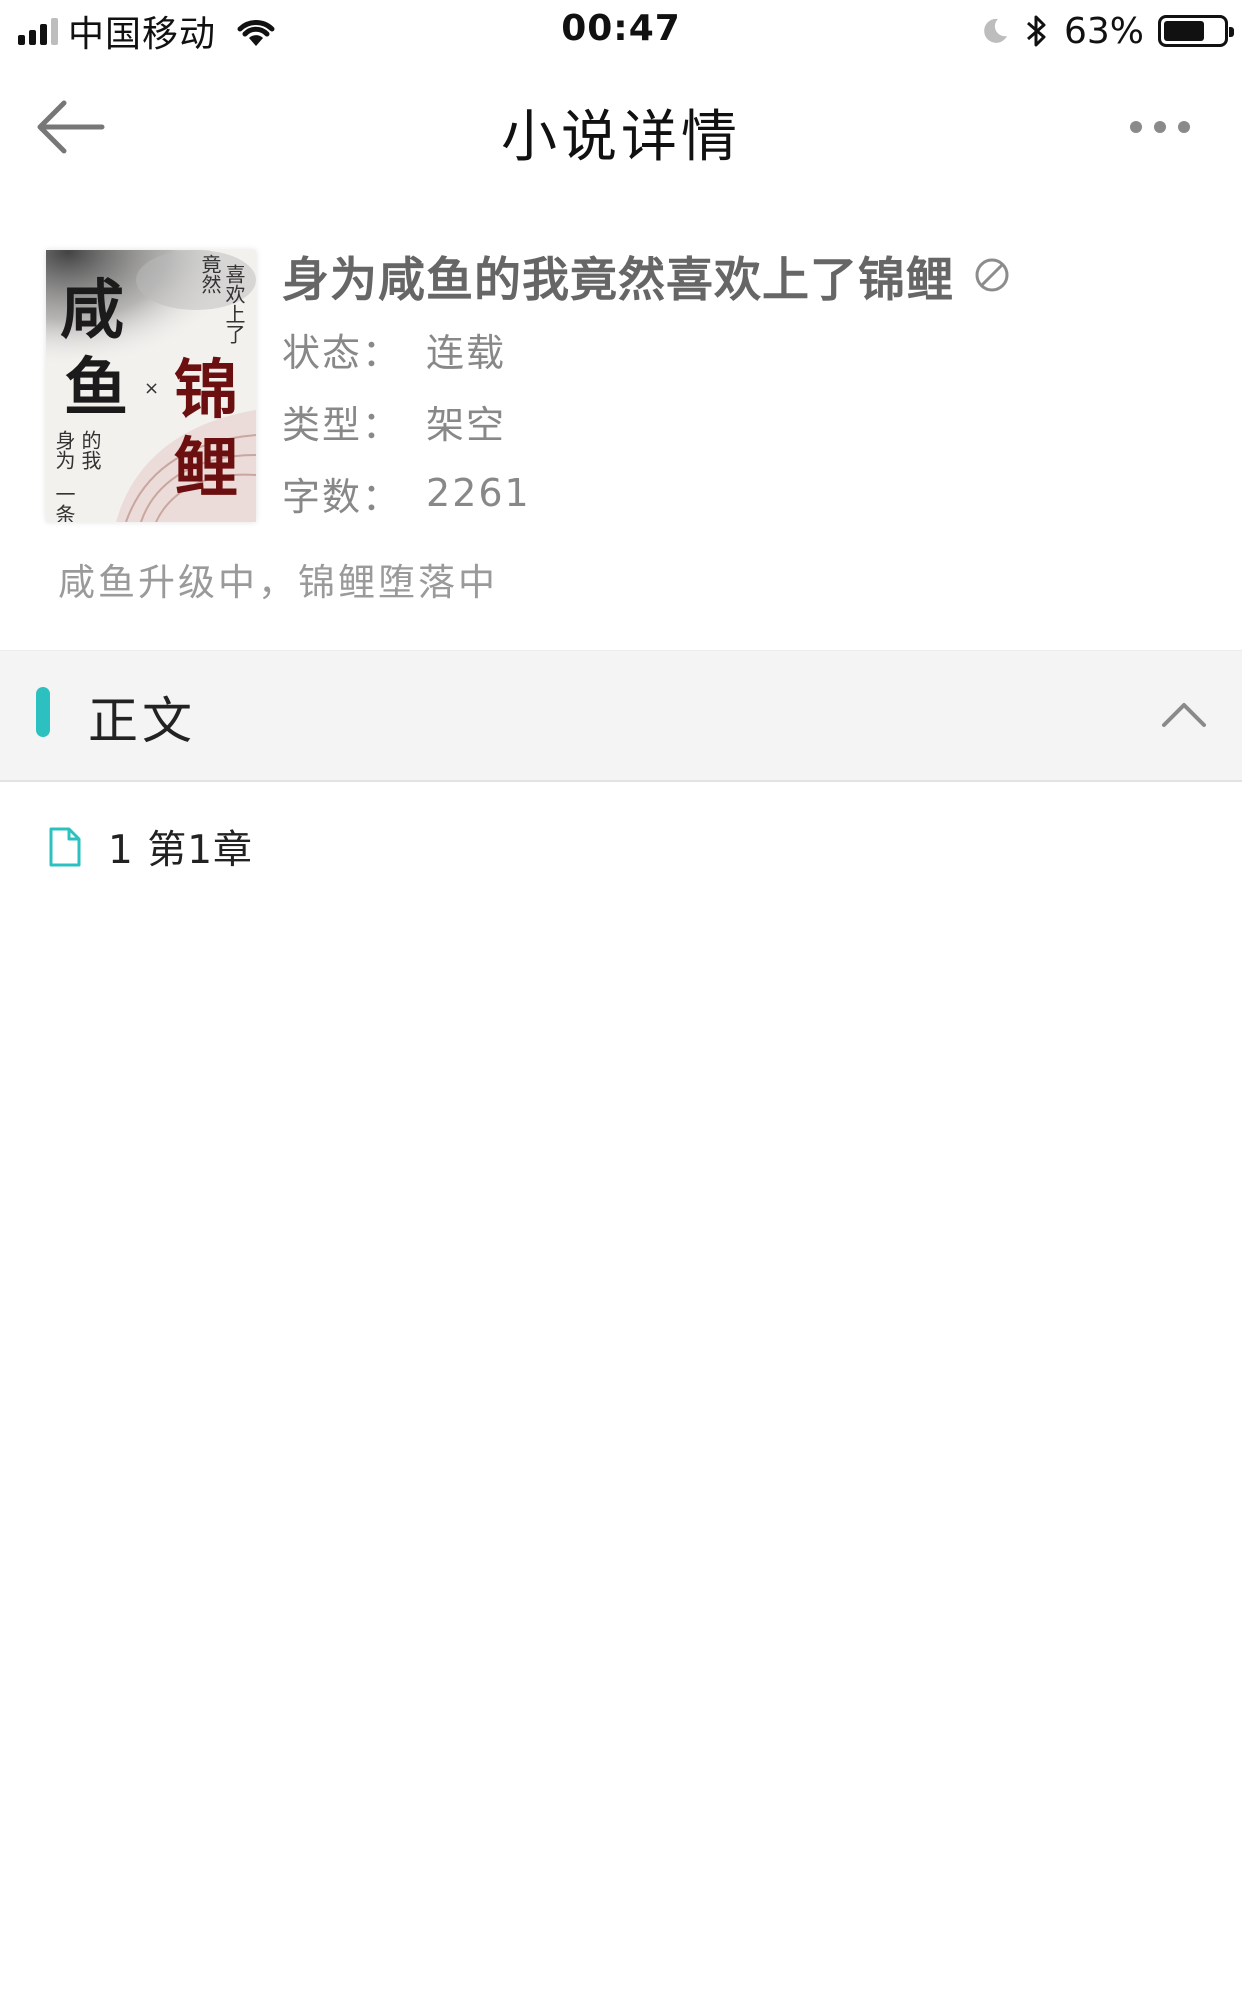 The height and width of the screenshot is (2000, 1242). Describe the element at coordinates (1103, 31) in the screenshot. I see `battery-percent: 63%` at that location.